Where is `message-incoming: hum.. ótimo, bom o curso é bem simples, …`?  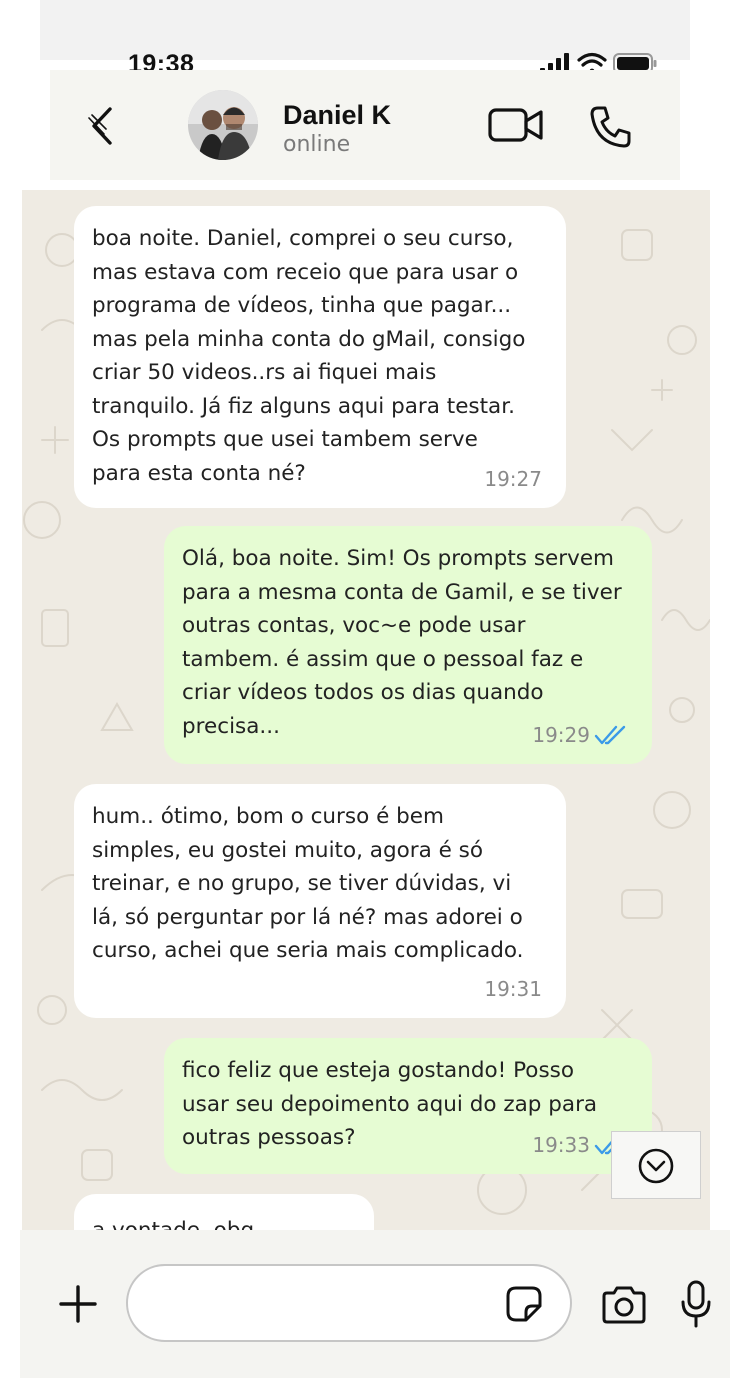
message-incoming: hum.. ótimo, bom o curso é bem simples, … is located at coordinates (320, 901).